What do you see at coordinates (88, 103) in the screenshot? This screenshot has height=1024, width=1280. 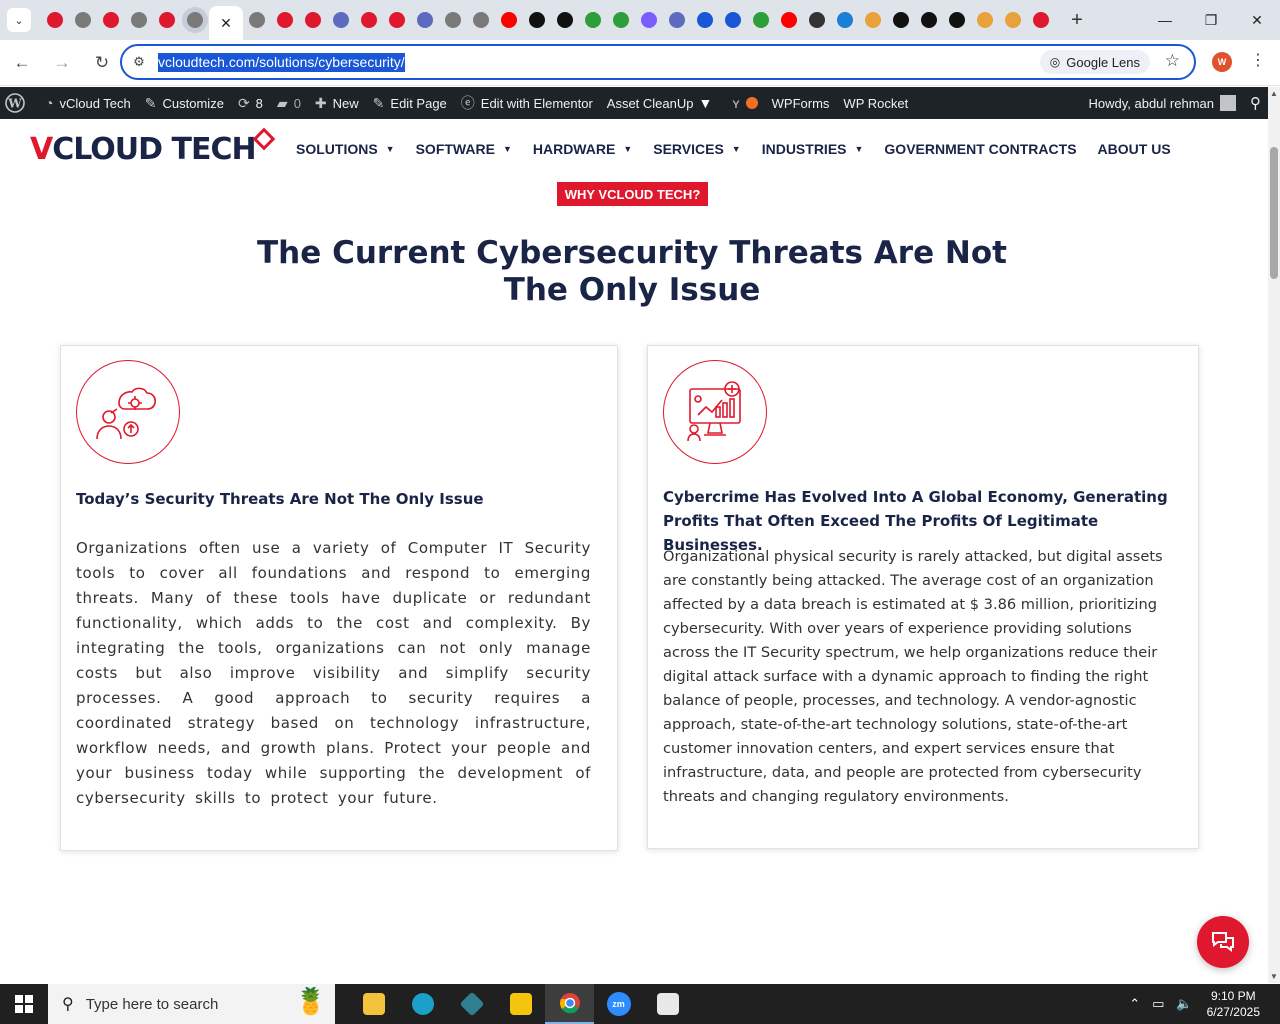 I see `admin-site-name: ◔ vCloud Tech` at bounding box center [88, 103].